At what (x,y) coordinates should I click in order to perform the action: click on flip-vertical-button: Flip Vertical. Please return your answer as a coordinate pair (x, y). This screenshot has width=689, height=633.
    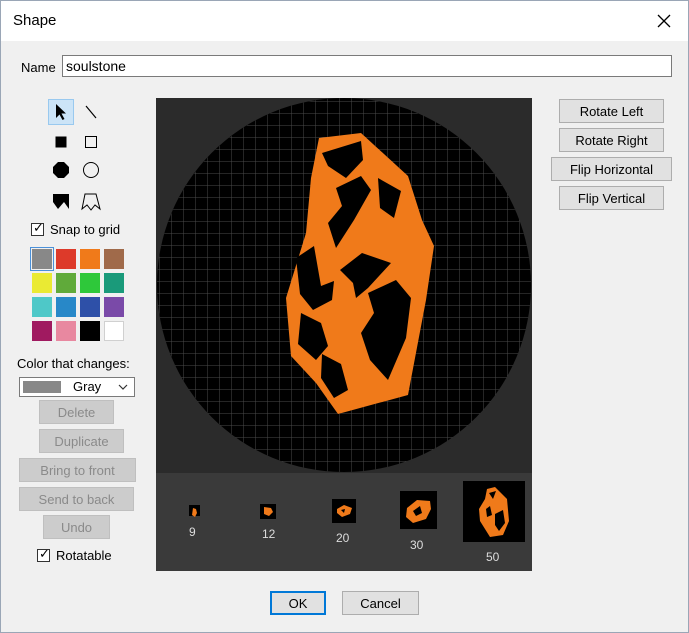
    Looking at the image, I should click on (611, 198).